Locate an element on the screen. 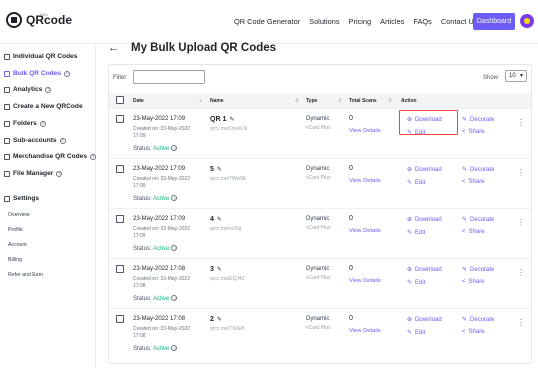 The width and height of the screenshot is (538, 368). nav-contact: Contact Us is located at coordinates (459, 21).